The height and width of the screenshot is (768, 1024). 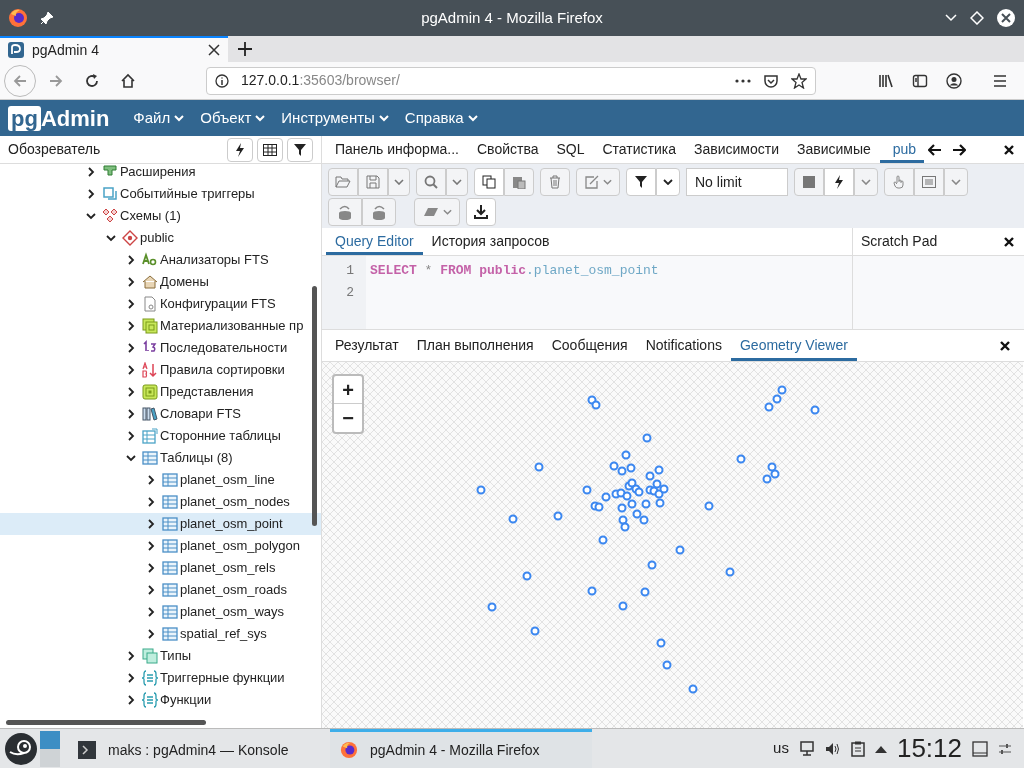 I want to click on tree-item: spatial_ref_sys, so click(x=160, y=634).